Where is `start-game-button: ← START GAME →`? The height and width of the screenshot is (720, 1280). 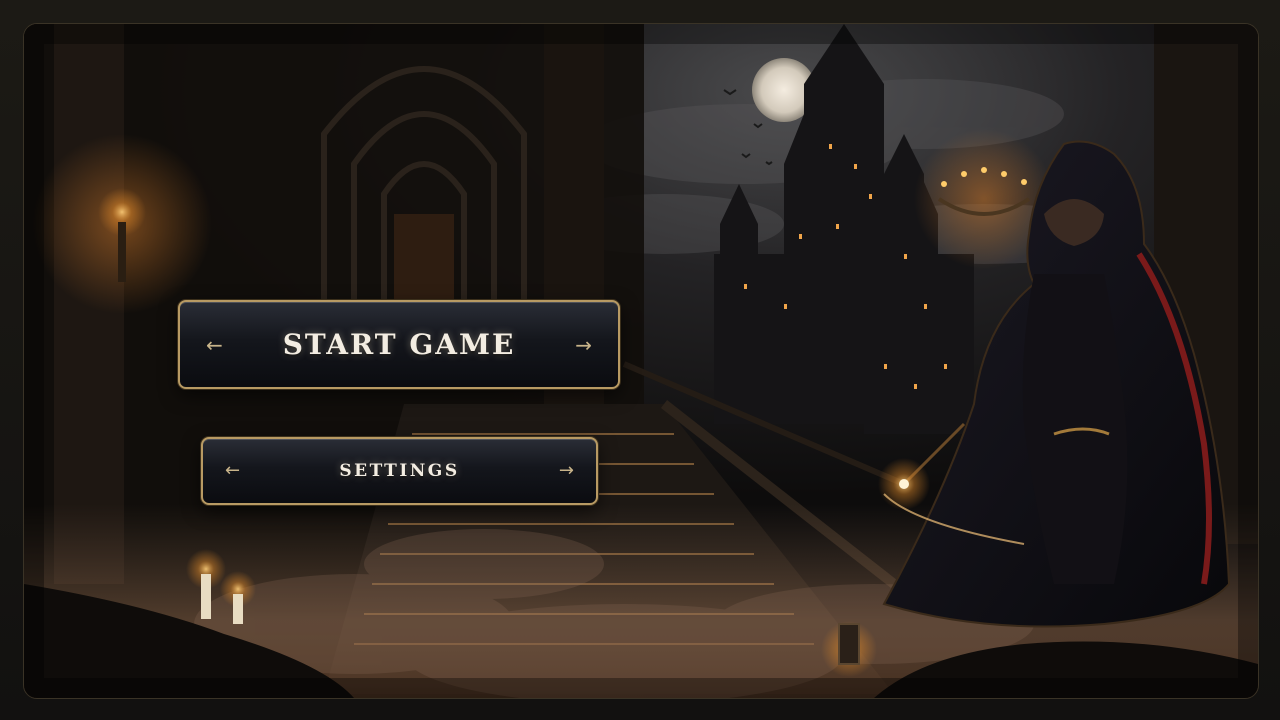
start-game-button: ← START GAME → is located at coordinates (399, 344).